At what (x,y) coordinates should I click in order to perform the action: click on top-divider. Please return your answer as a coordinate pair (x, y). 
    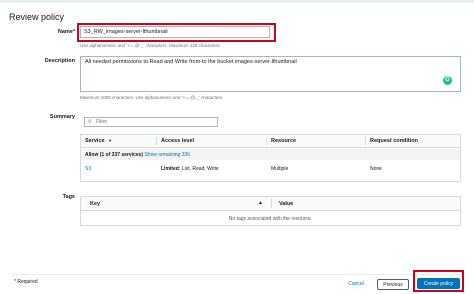
    Looking at the image, I should click on (237, 1).